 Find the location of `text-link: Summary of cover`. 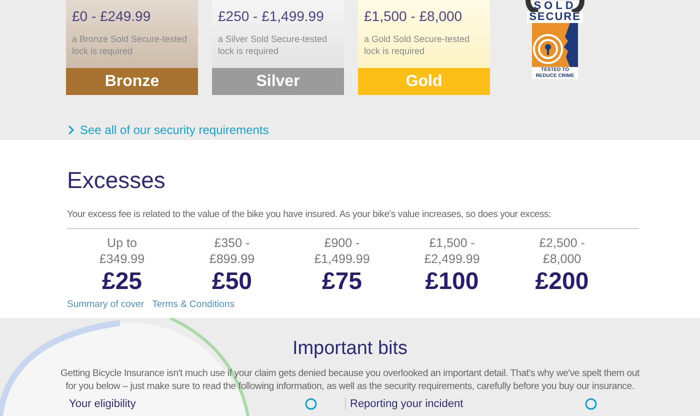

text-link: Summary of cover is located at coordinates (105, 305).